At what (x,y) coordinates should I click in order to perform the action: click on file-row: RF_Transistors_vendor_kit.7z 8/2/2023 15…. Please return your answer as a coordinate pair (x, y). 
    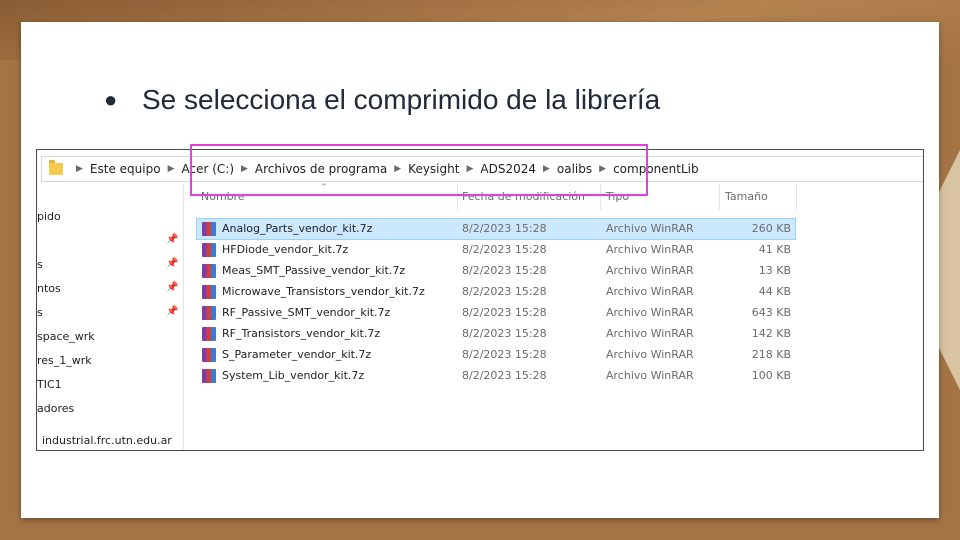
    Looking at the image, I should click on (496, 334).